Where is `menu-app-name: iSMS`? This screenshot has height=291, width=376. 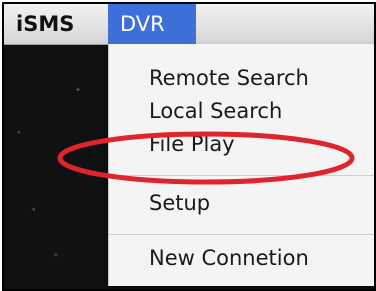
menu-app-name: iSMS is located at coordinates (45, 24).